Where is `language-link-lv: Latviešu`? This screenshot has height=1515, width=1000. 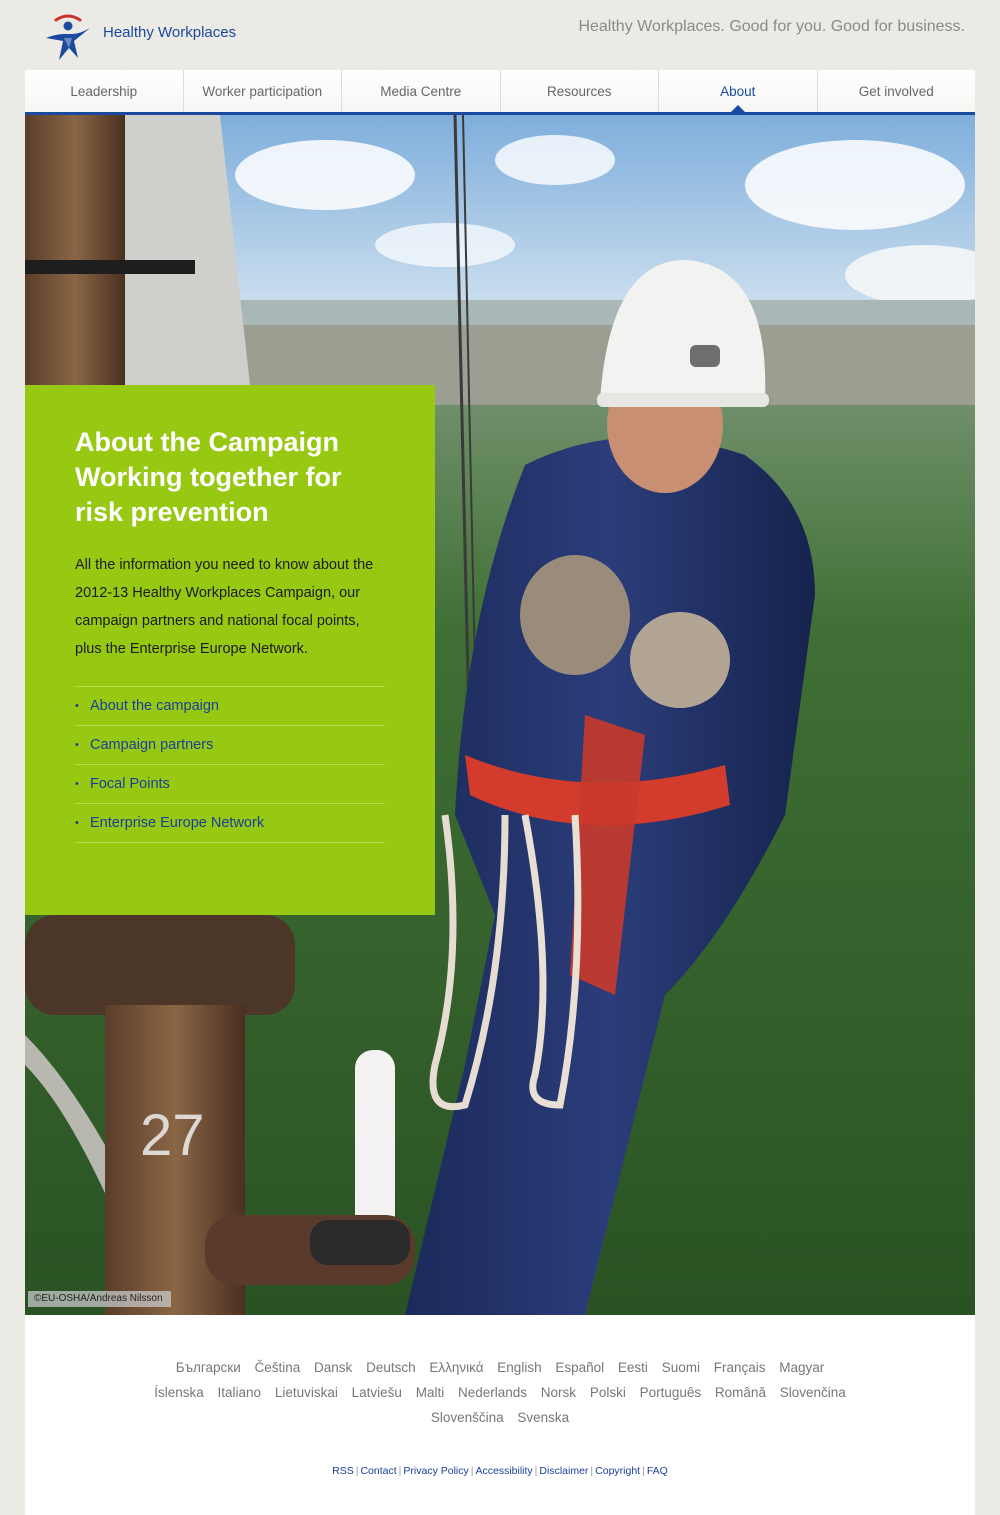
language-link-lv: Latviešu is located at coordinates (377, 1392).